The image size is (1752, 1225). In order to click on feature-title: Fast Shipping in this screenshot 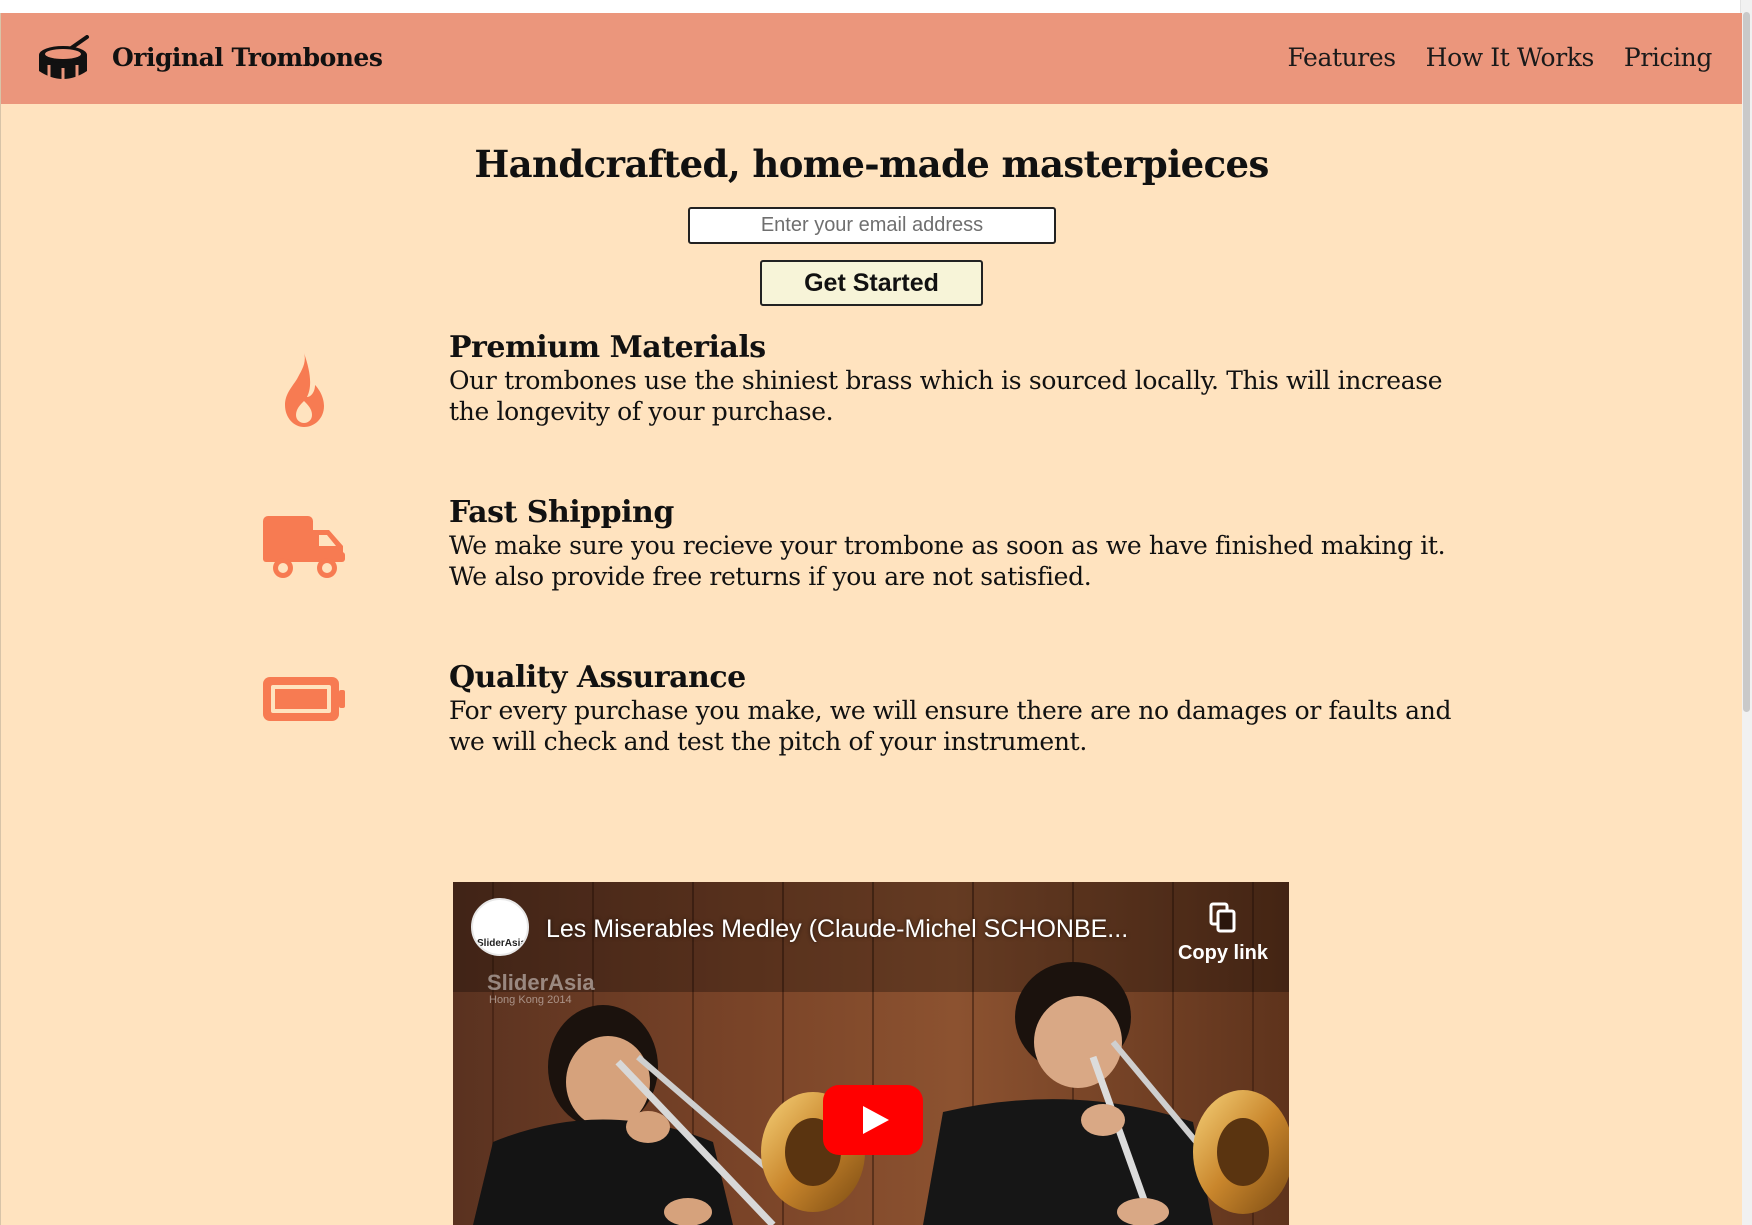, I will do `click(561, 512)`.